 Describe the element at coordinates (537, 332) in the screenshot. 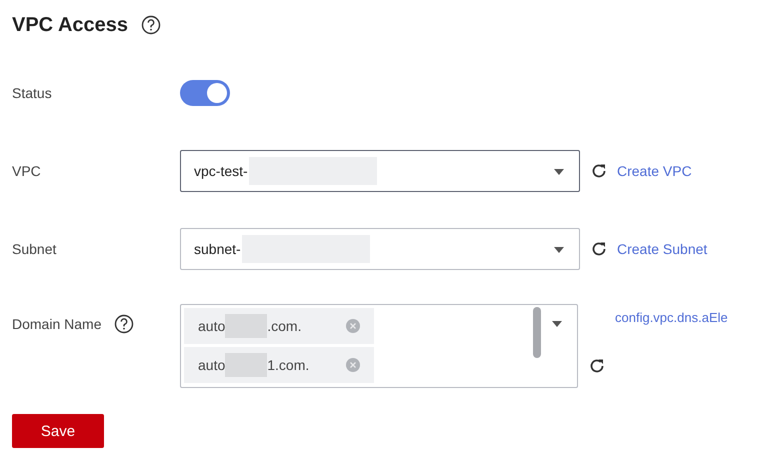

I see `scrollbar` at that location.